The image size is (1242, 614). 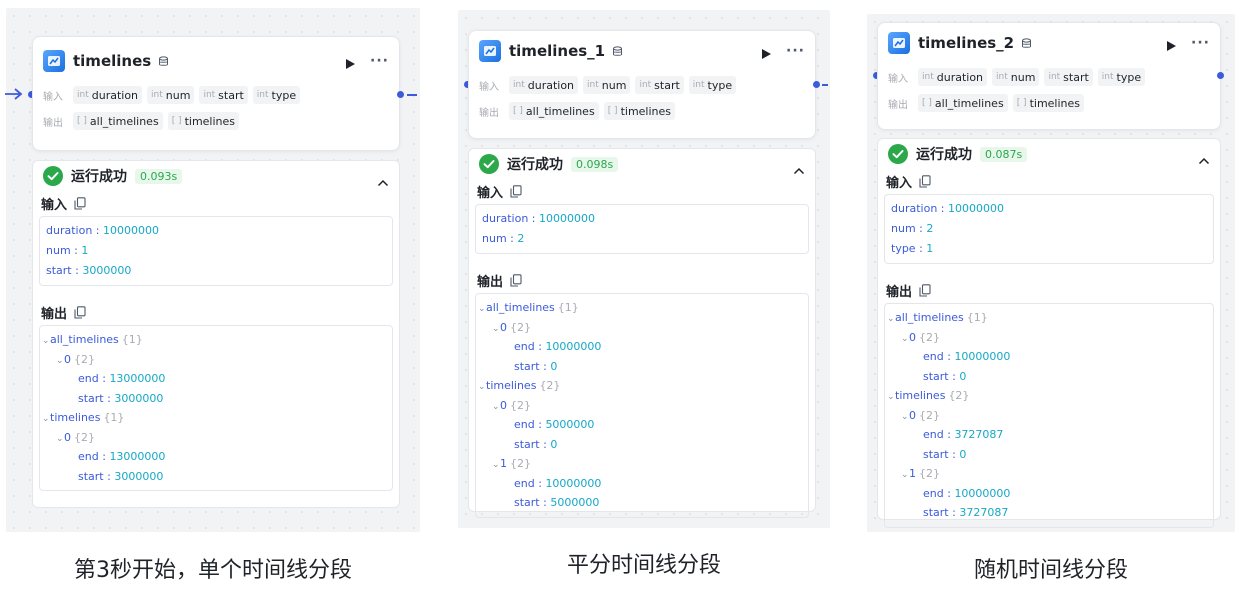 I want to click on tree-leaf: start : 3727087, so click(x=966, y=512).